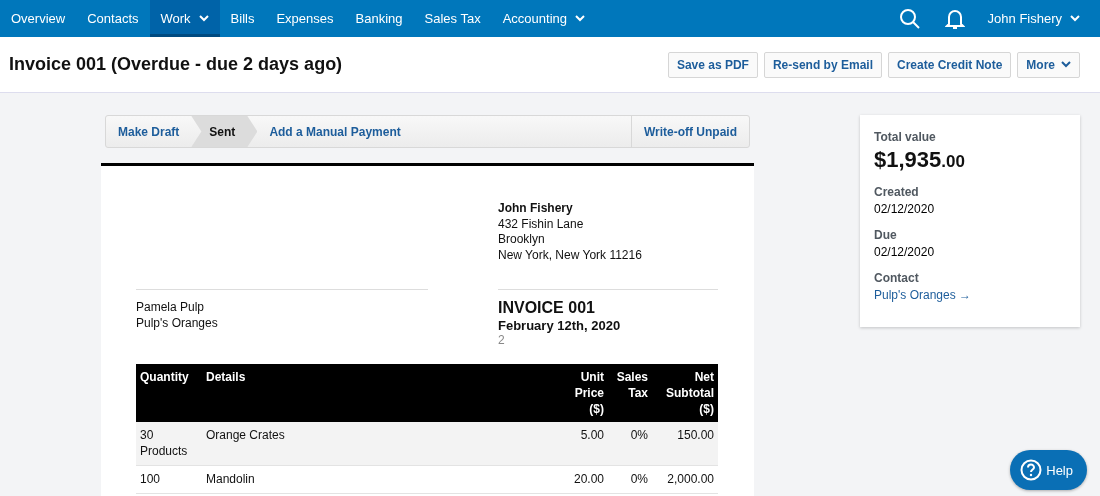  What do you see at coordinates (560, 325) in the screenshot?
I see `invoice-date: February 12th, 2020` at bounding box center [560, 325].